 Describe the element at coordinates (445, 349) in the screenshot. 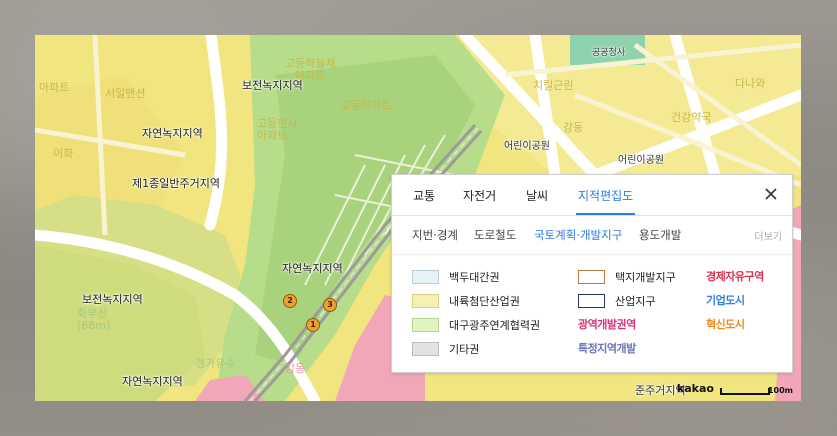

I see `legend-item: 기타권` at that location.